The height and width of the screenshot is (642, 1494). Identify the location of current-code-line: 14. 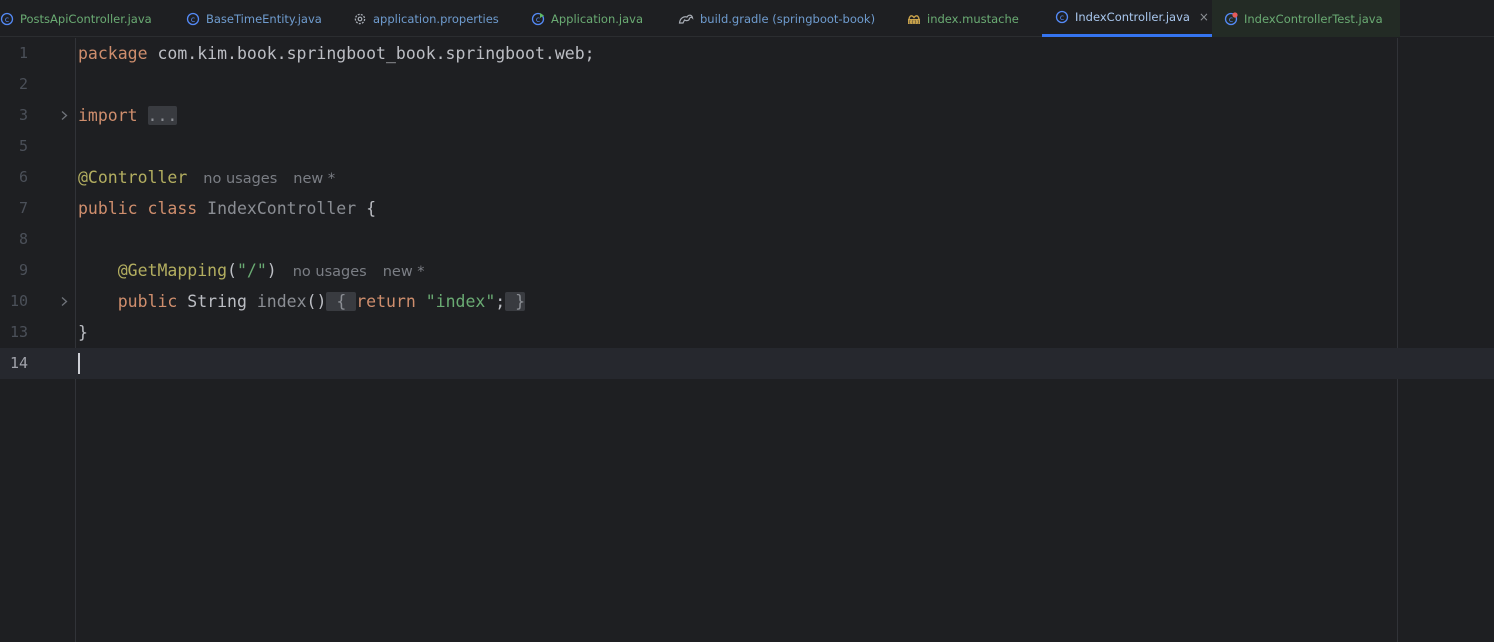
(747, 363).